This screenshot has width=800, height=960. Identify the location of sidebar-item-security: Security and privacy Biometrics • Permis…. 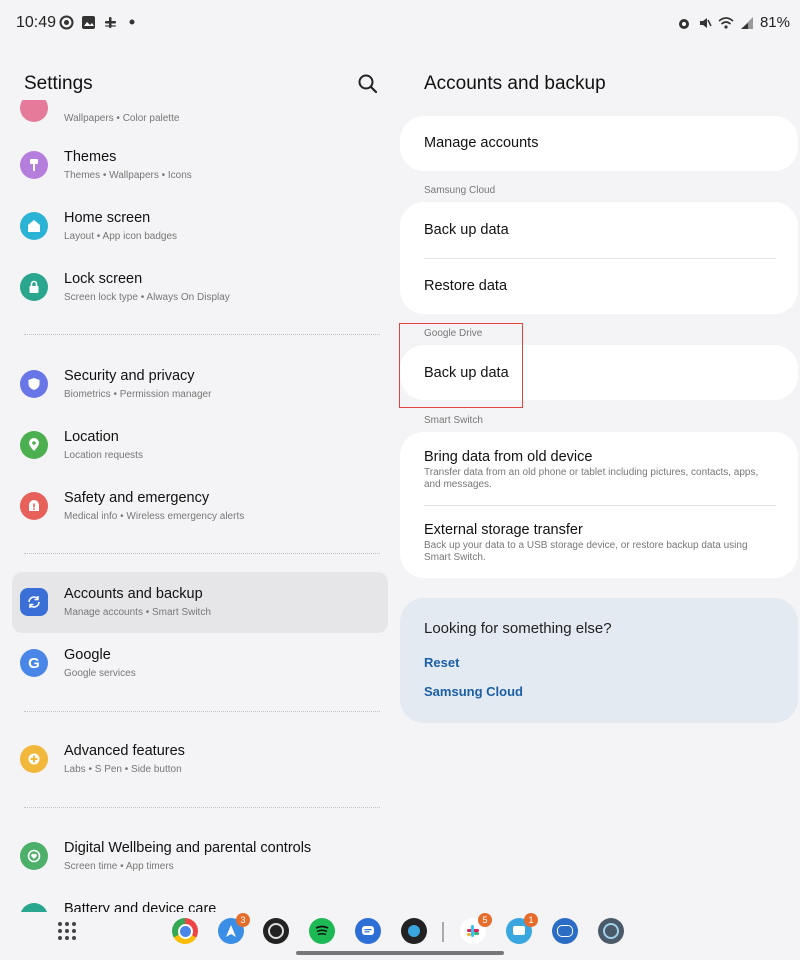
(200, 384).